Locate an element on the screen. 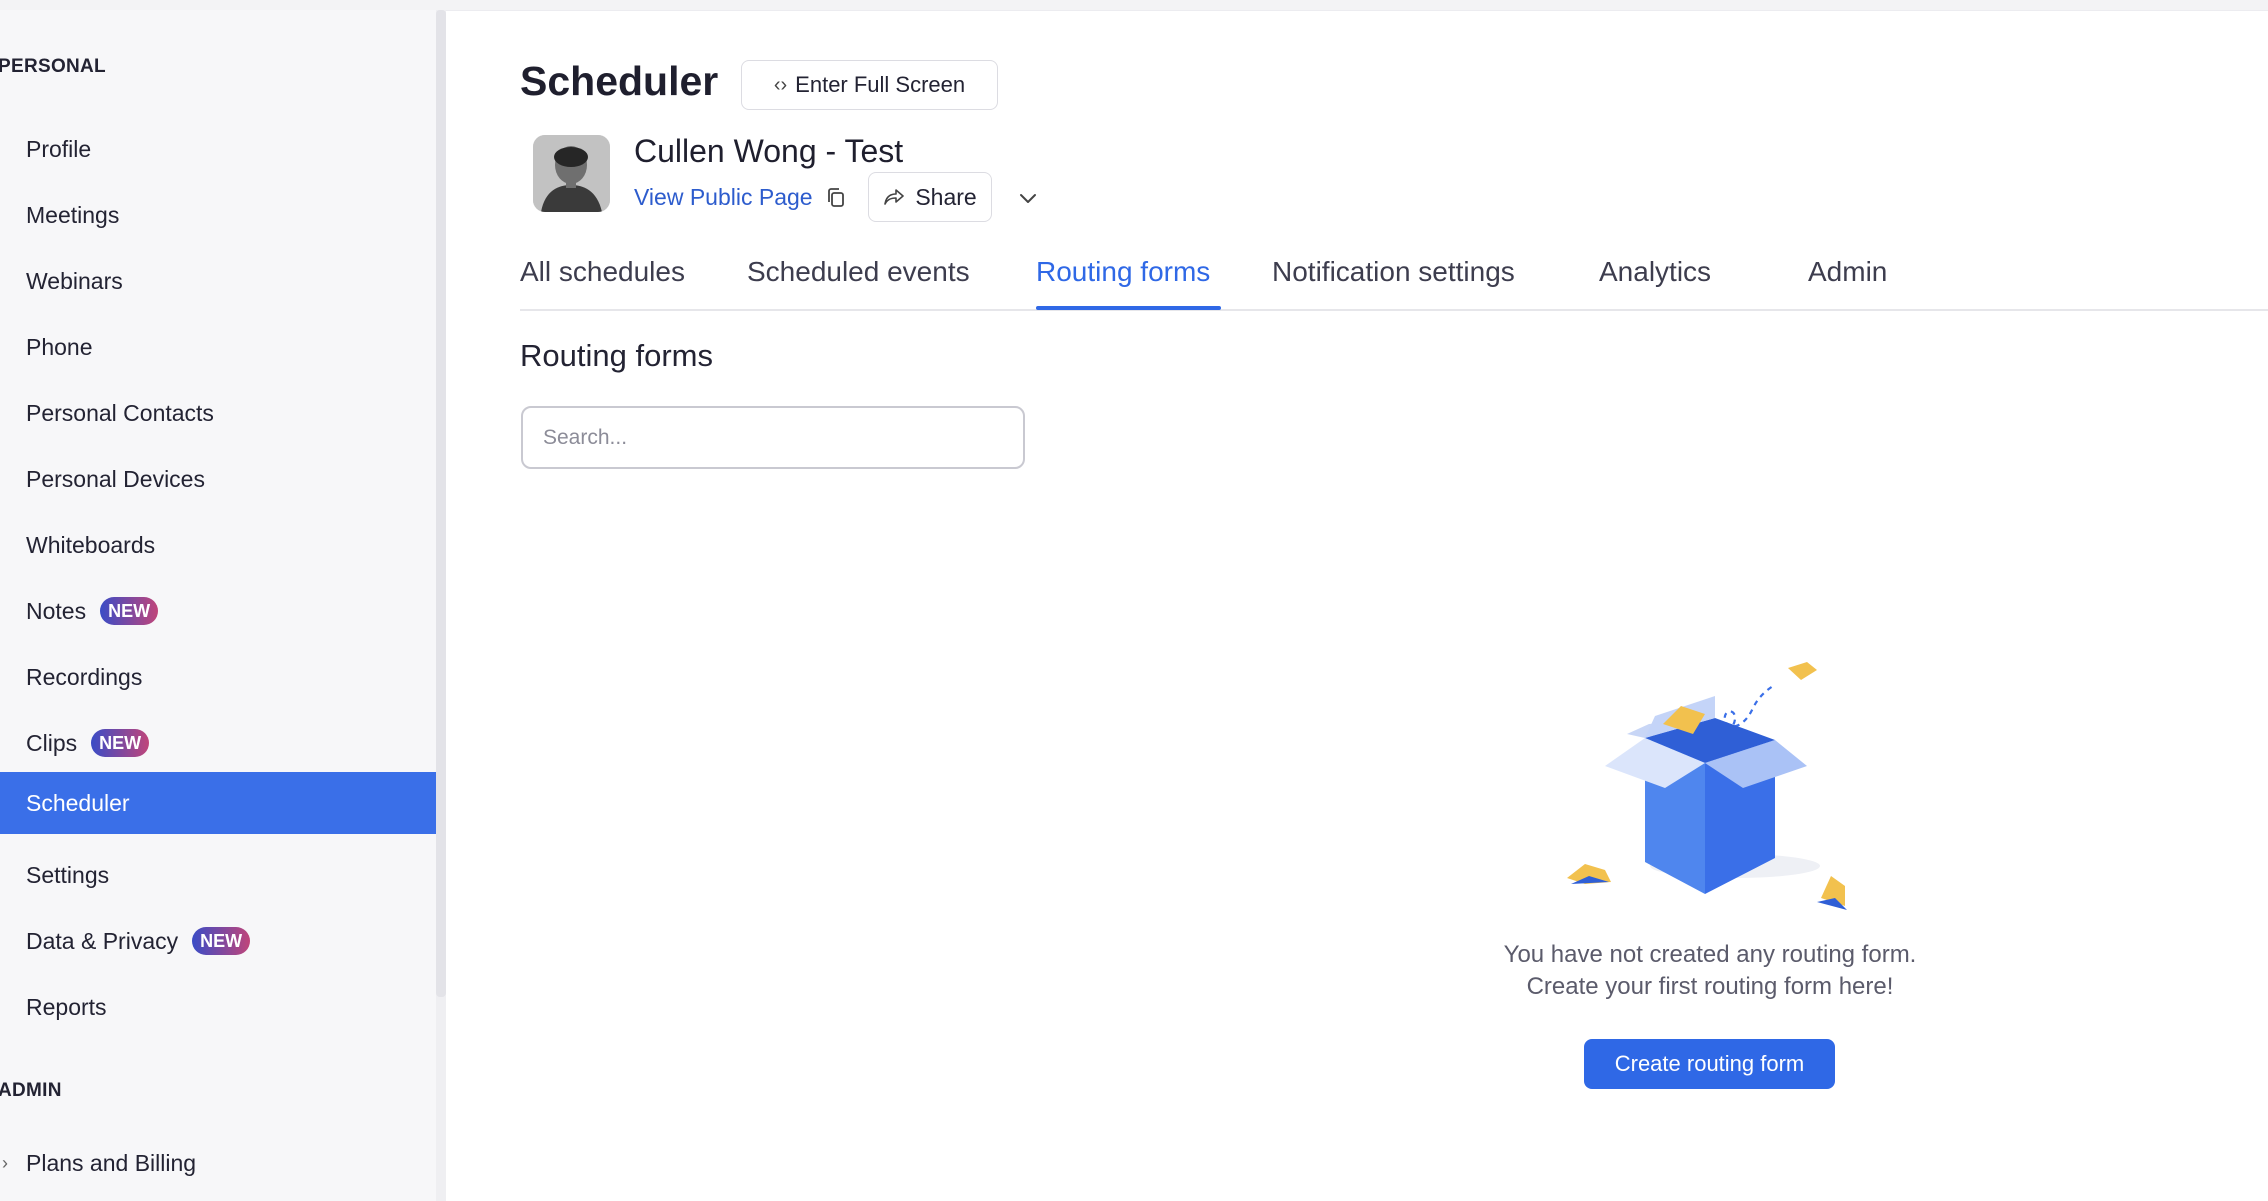  tab-scheduled-events: Scheduled events is located at coordinates (858, 272).